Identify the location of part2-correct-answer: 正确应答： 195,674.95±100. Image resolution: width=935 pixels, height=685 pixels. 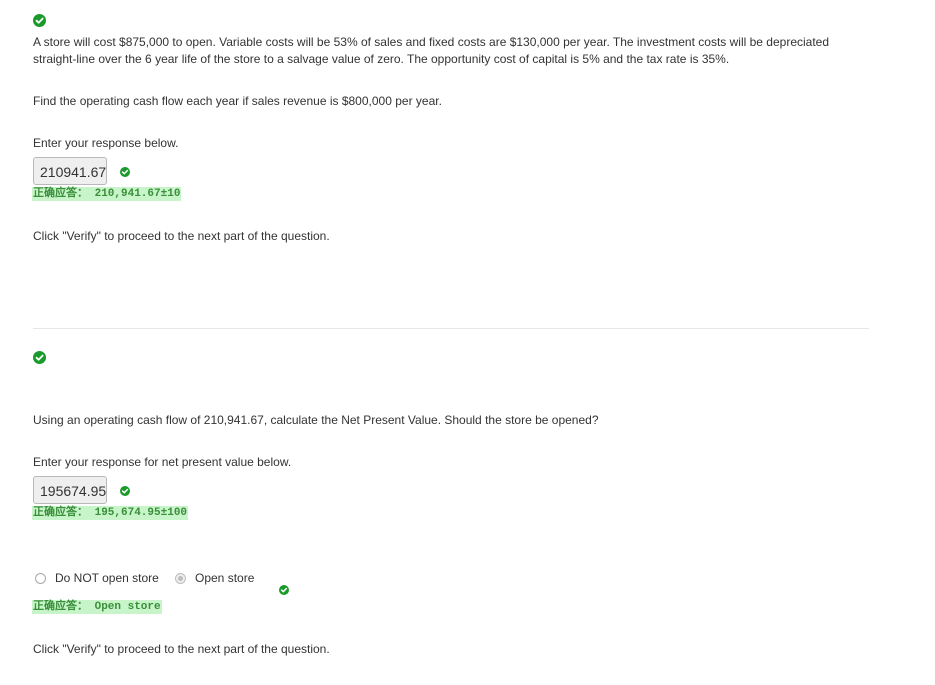
(110, 513).